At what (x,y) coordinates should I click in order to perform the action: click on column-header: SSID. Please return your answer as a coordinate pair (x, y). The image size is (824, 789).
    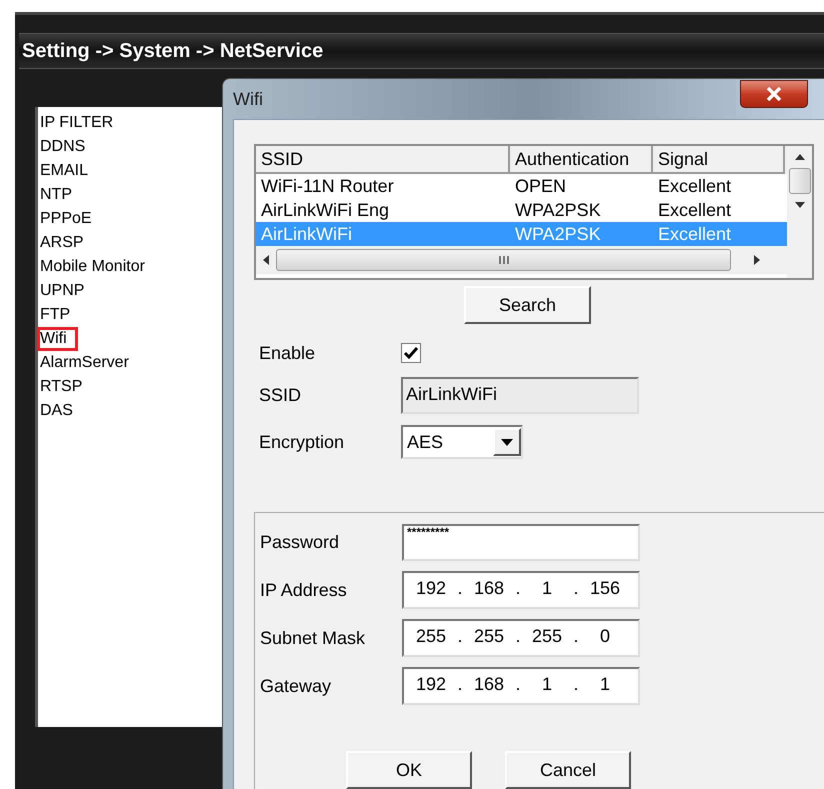
    Looking at the image, I should click on (383, 160).